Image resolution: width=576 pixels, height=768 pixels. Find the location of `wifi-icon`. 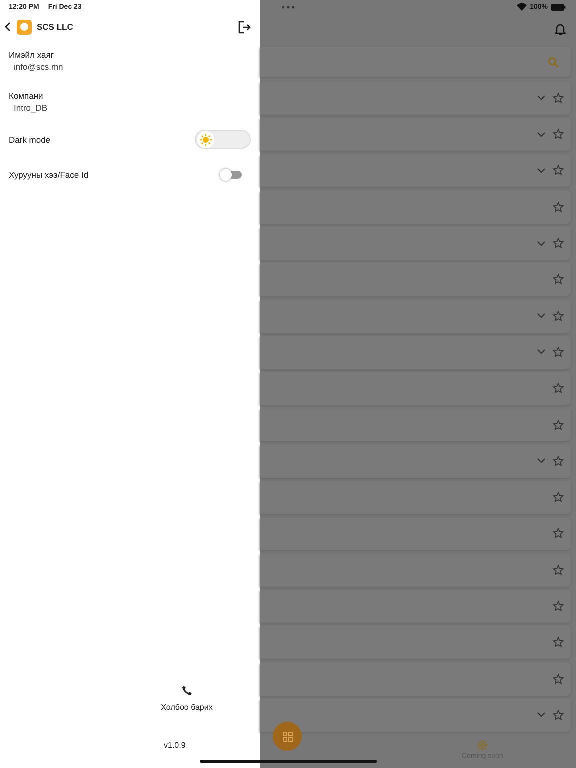

wifi-icon is located at coordinates (522, 7).